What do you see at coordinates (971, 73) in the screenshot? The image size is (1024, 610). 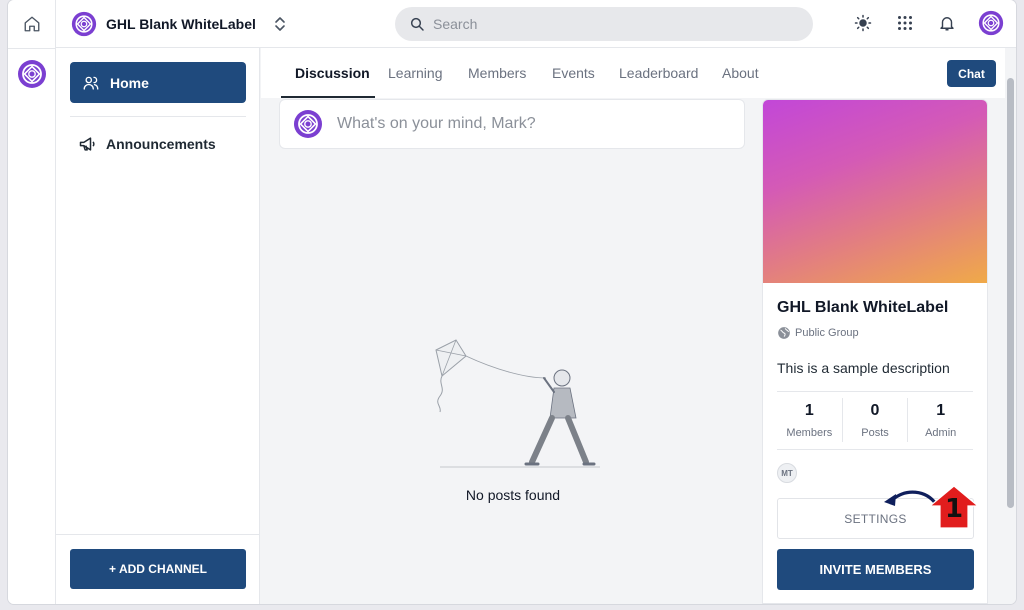 I see `chat-button: Chat` at bounding box center [971, 73].